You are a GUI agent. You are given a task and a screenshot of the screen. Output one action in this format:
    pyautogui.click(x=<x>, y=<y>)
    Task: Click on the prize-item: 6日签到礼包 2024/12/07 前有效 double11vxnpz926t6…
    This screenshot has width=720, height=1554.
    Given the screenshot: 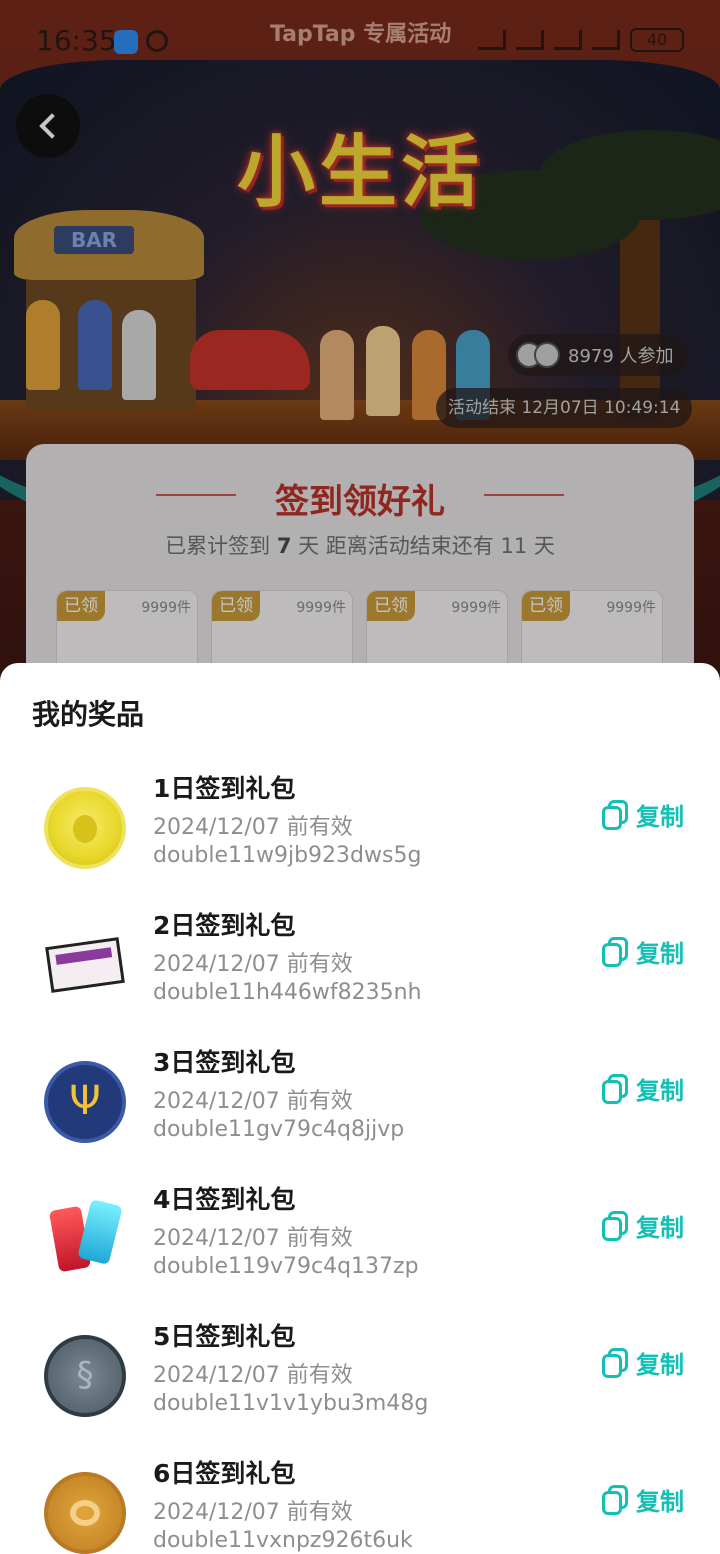 What is the action you would take?
    pyautogui.click(x=360, y=1504)
    